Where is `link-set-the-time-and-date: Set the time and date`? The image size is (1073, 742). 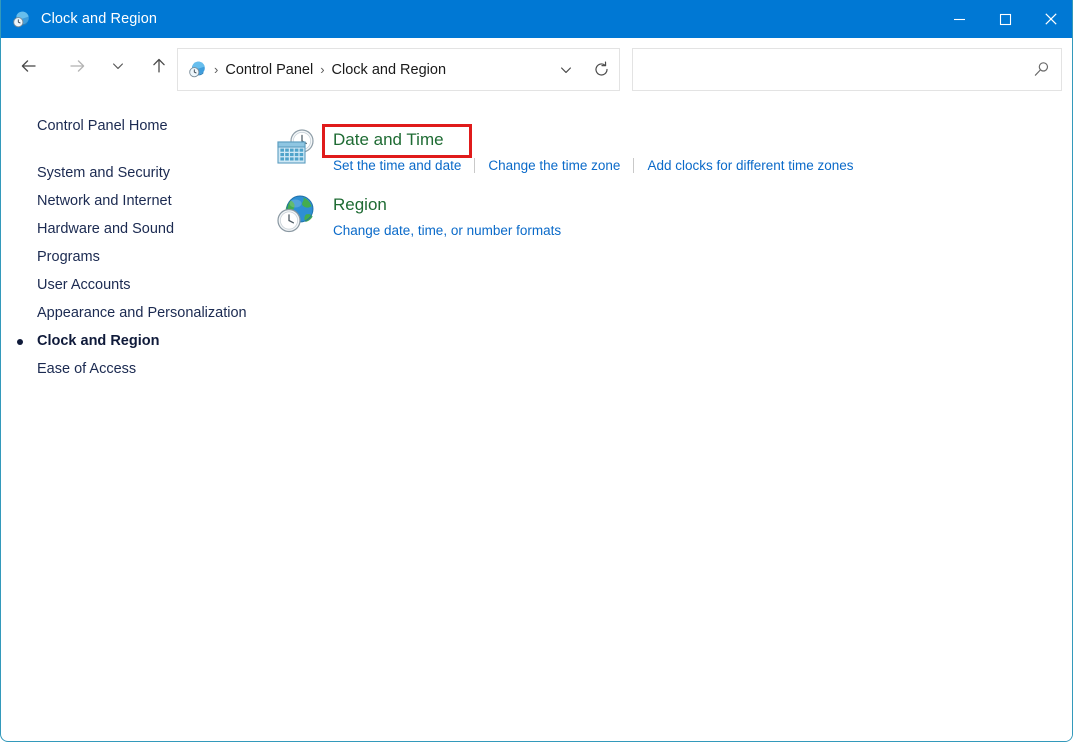 link-set-the-time-and-date: Set the time and date is located at coordinates (397, 165).